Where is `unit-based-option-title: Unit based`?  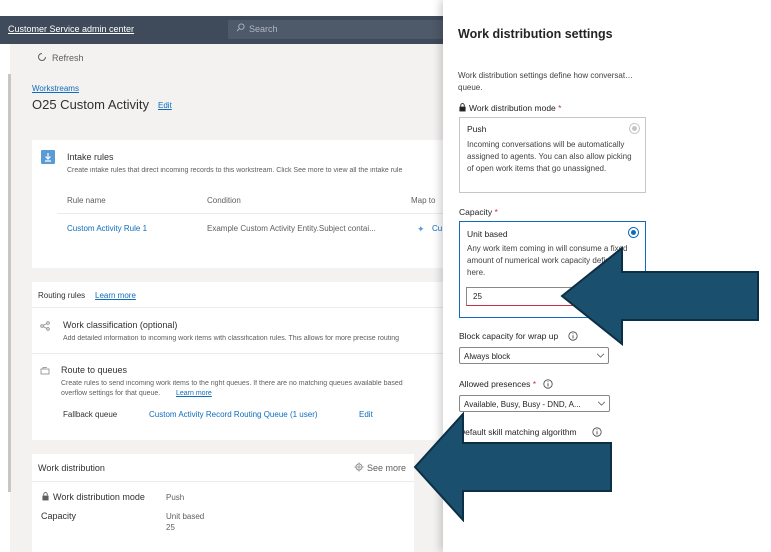
unit-based-option-title: Unit based is located at coordinates (487, 234).